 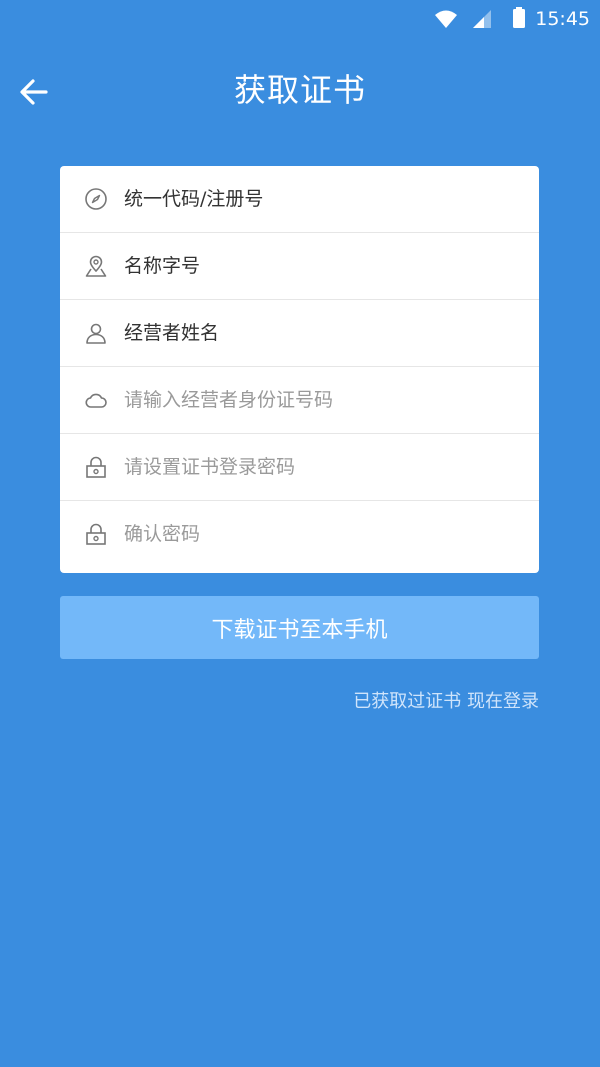 I want to click on login-link: 已获取过证书 现在登录, so click(x=446, y=702).